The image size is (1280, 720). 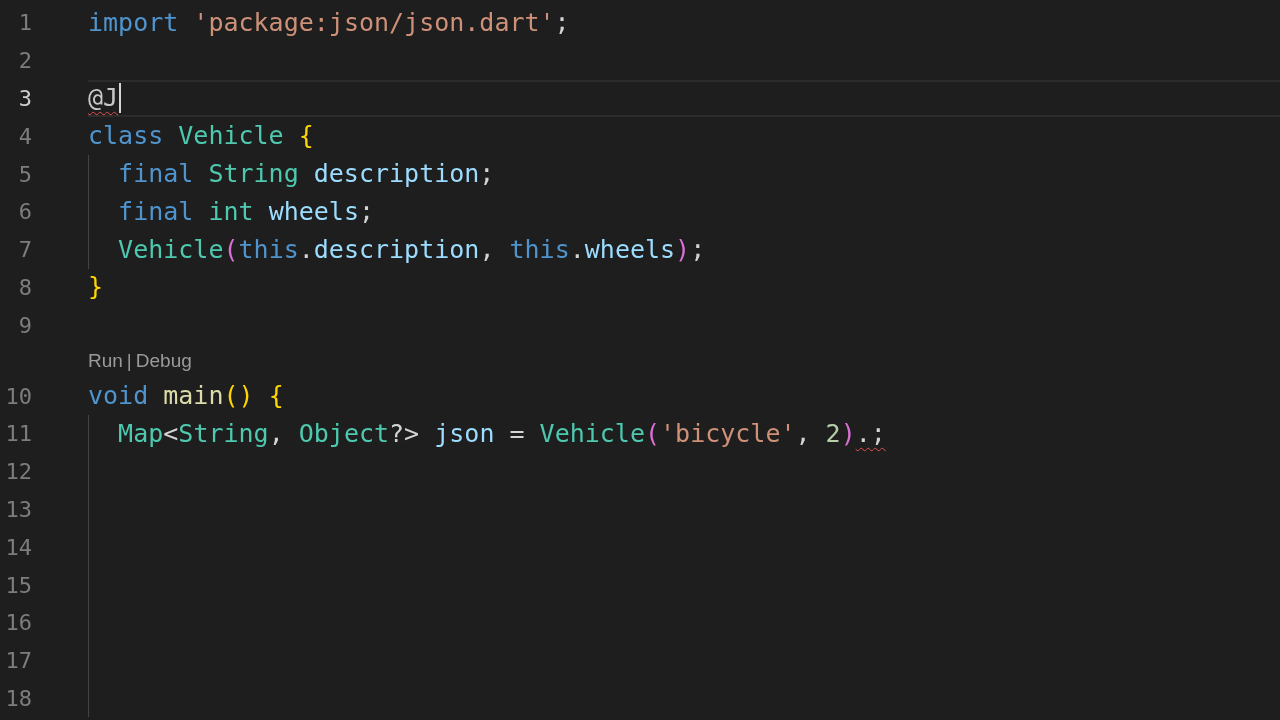 What do you see at coordinates (18, 396) in the screenshot?
I see `line-number: 10` at bounding box center [18, 396].